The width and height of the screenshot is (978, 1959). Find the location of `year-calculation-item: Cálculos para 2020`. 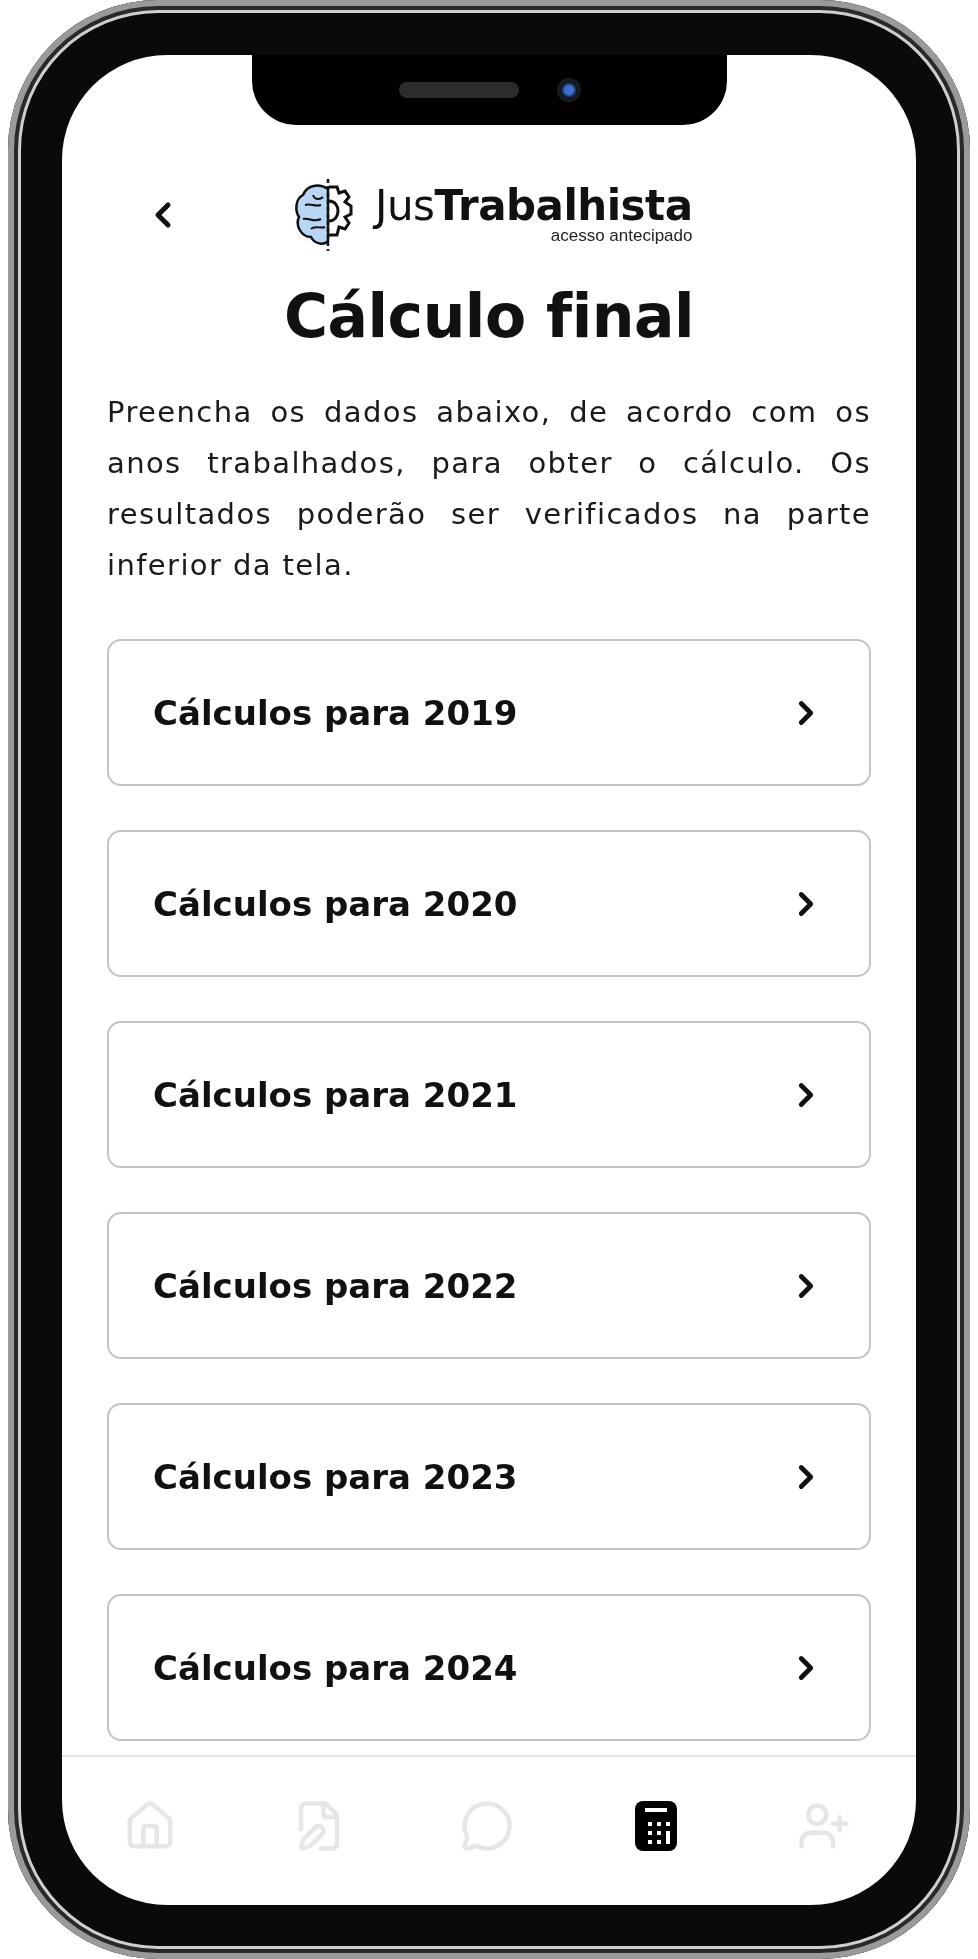

year-calculation-item: Cálculos para 2020 is located at coordinates (489, 903).